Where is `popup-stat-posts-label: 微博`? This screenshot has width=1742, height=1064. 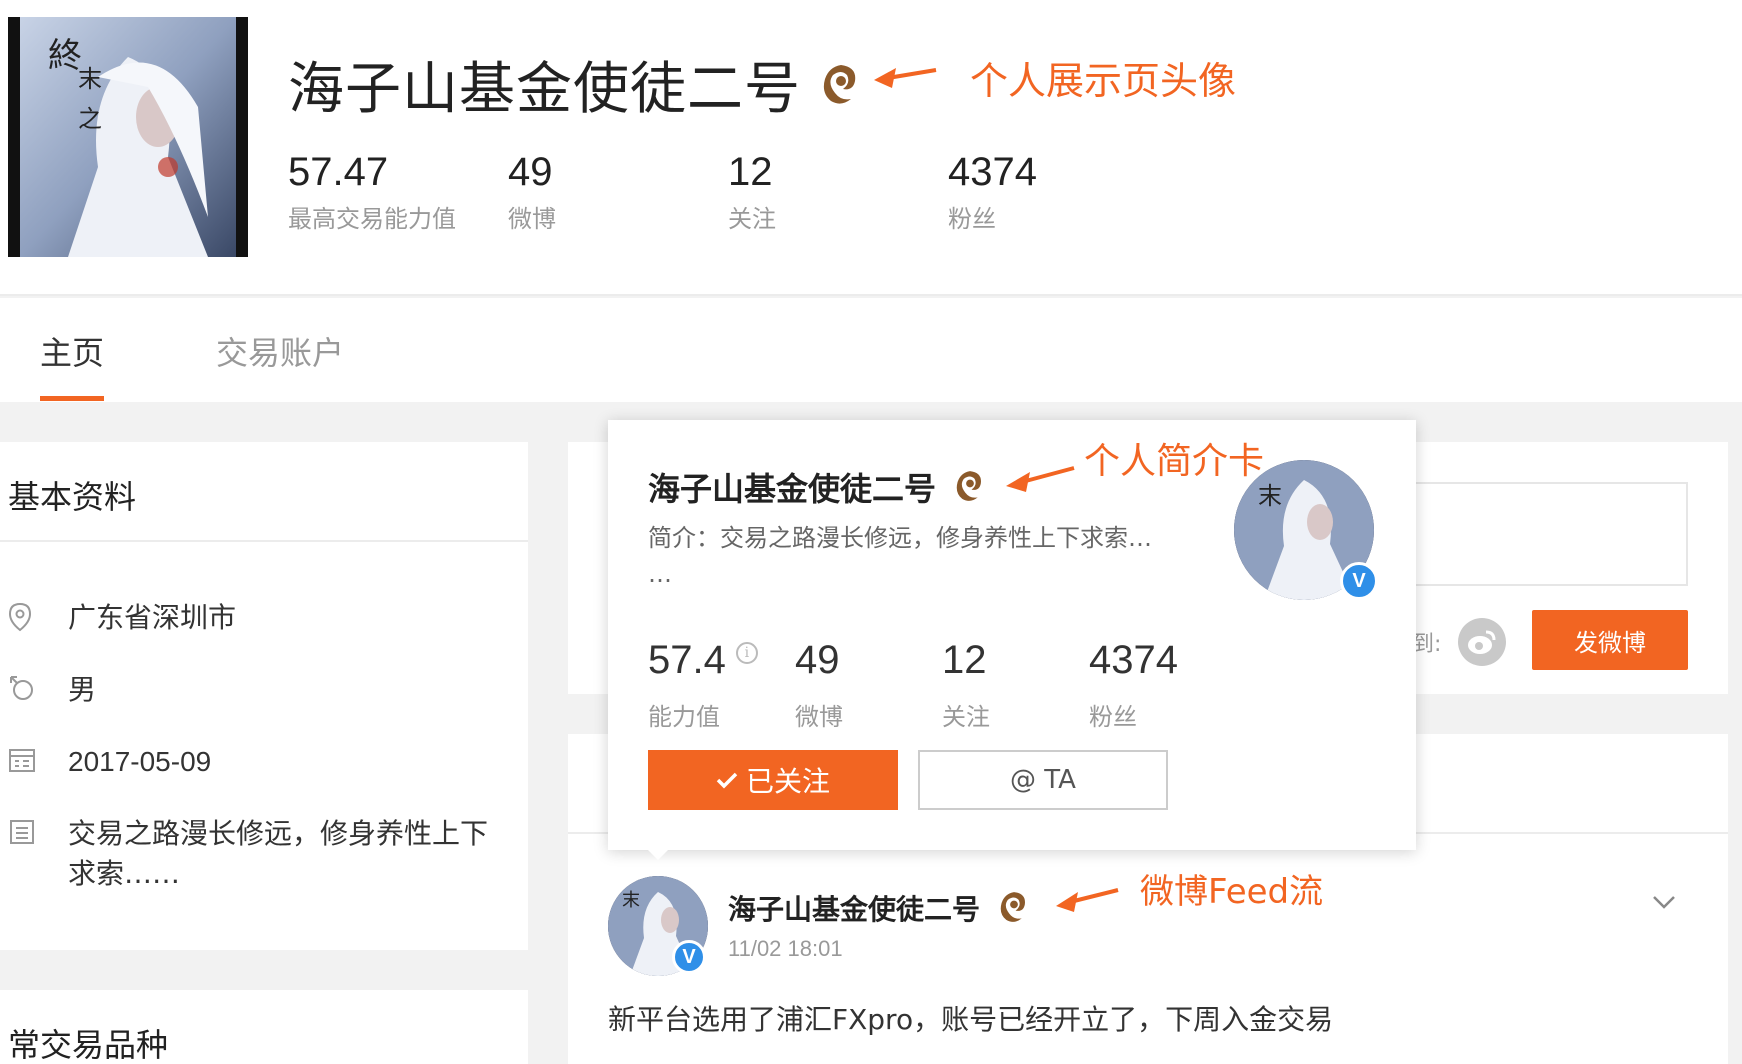
popup-stat-posts-label: 微博 is located at coordinates (819, 717).